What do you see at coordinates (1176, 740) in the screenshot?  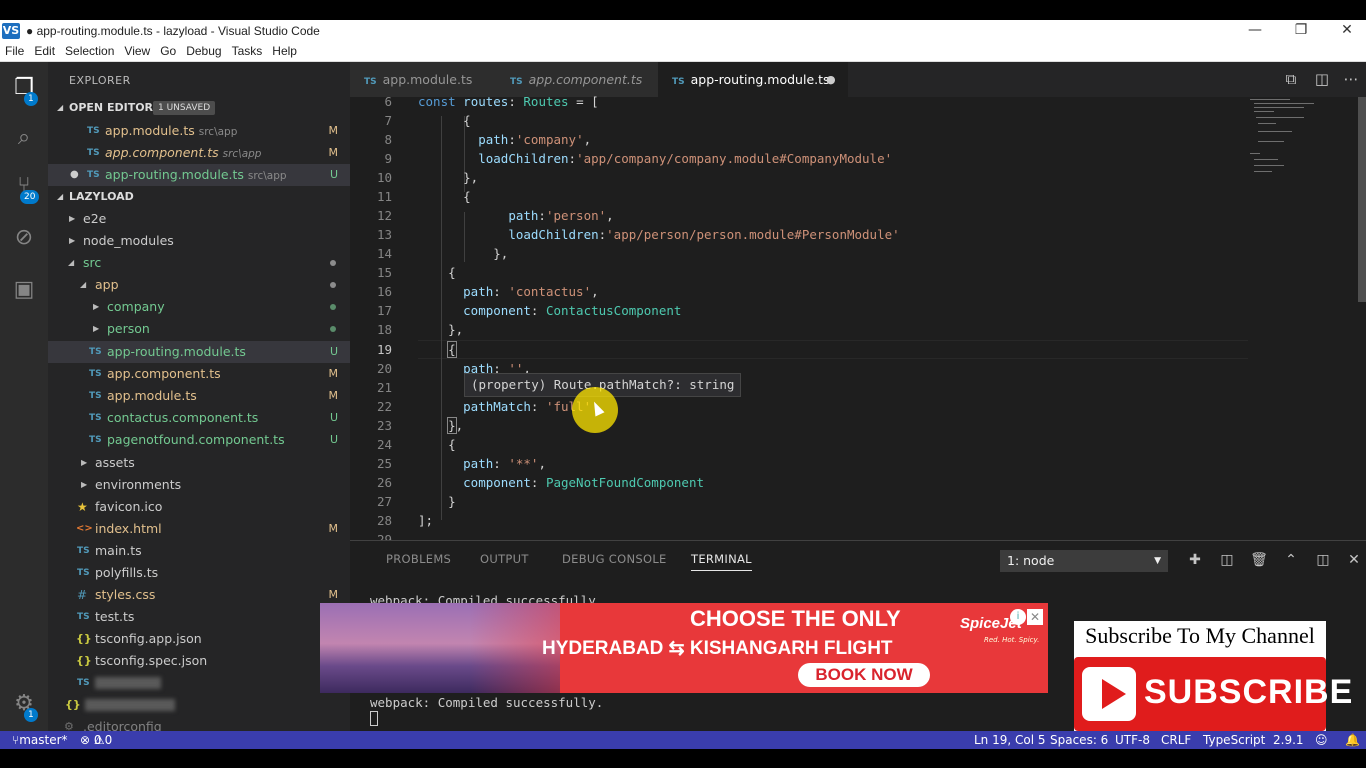 I see `eol-status: CRLF` at bounding box center [1176, 740].